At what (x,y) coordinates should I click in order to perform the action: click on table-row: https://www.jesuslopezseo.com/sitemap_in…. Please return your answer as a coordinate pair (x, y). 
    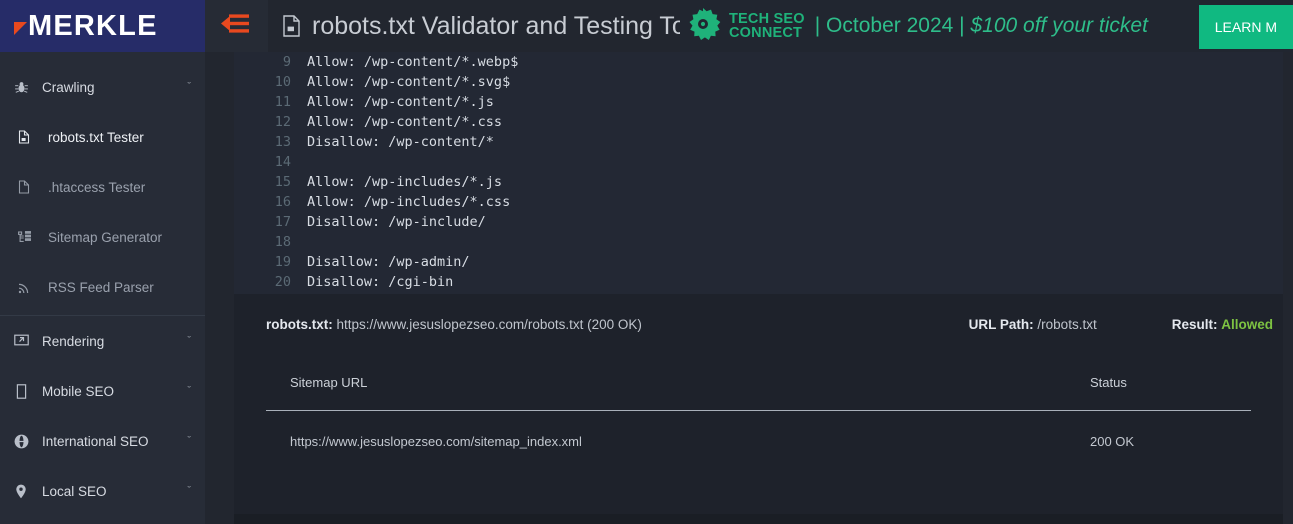
    Looking at the image, I should click on (758, 441).